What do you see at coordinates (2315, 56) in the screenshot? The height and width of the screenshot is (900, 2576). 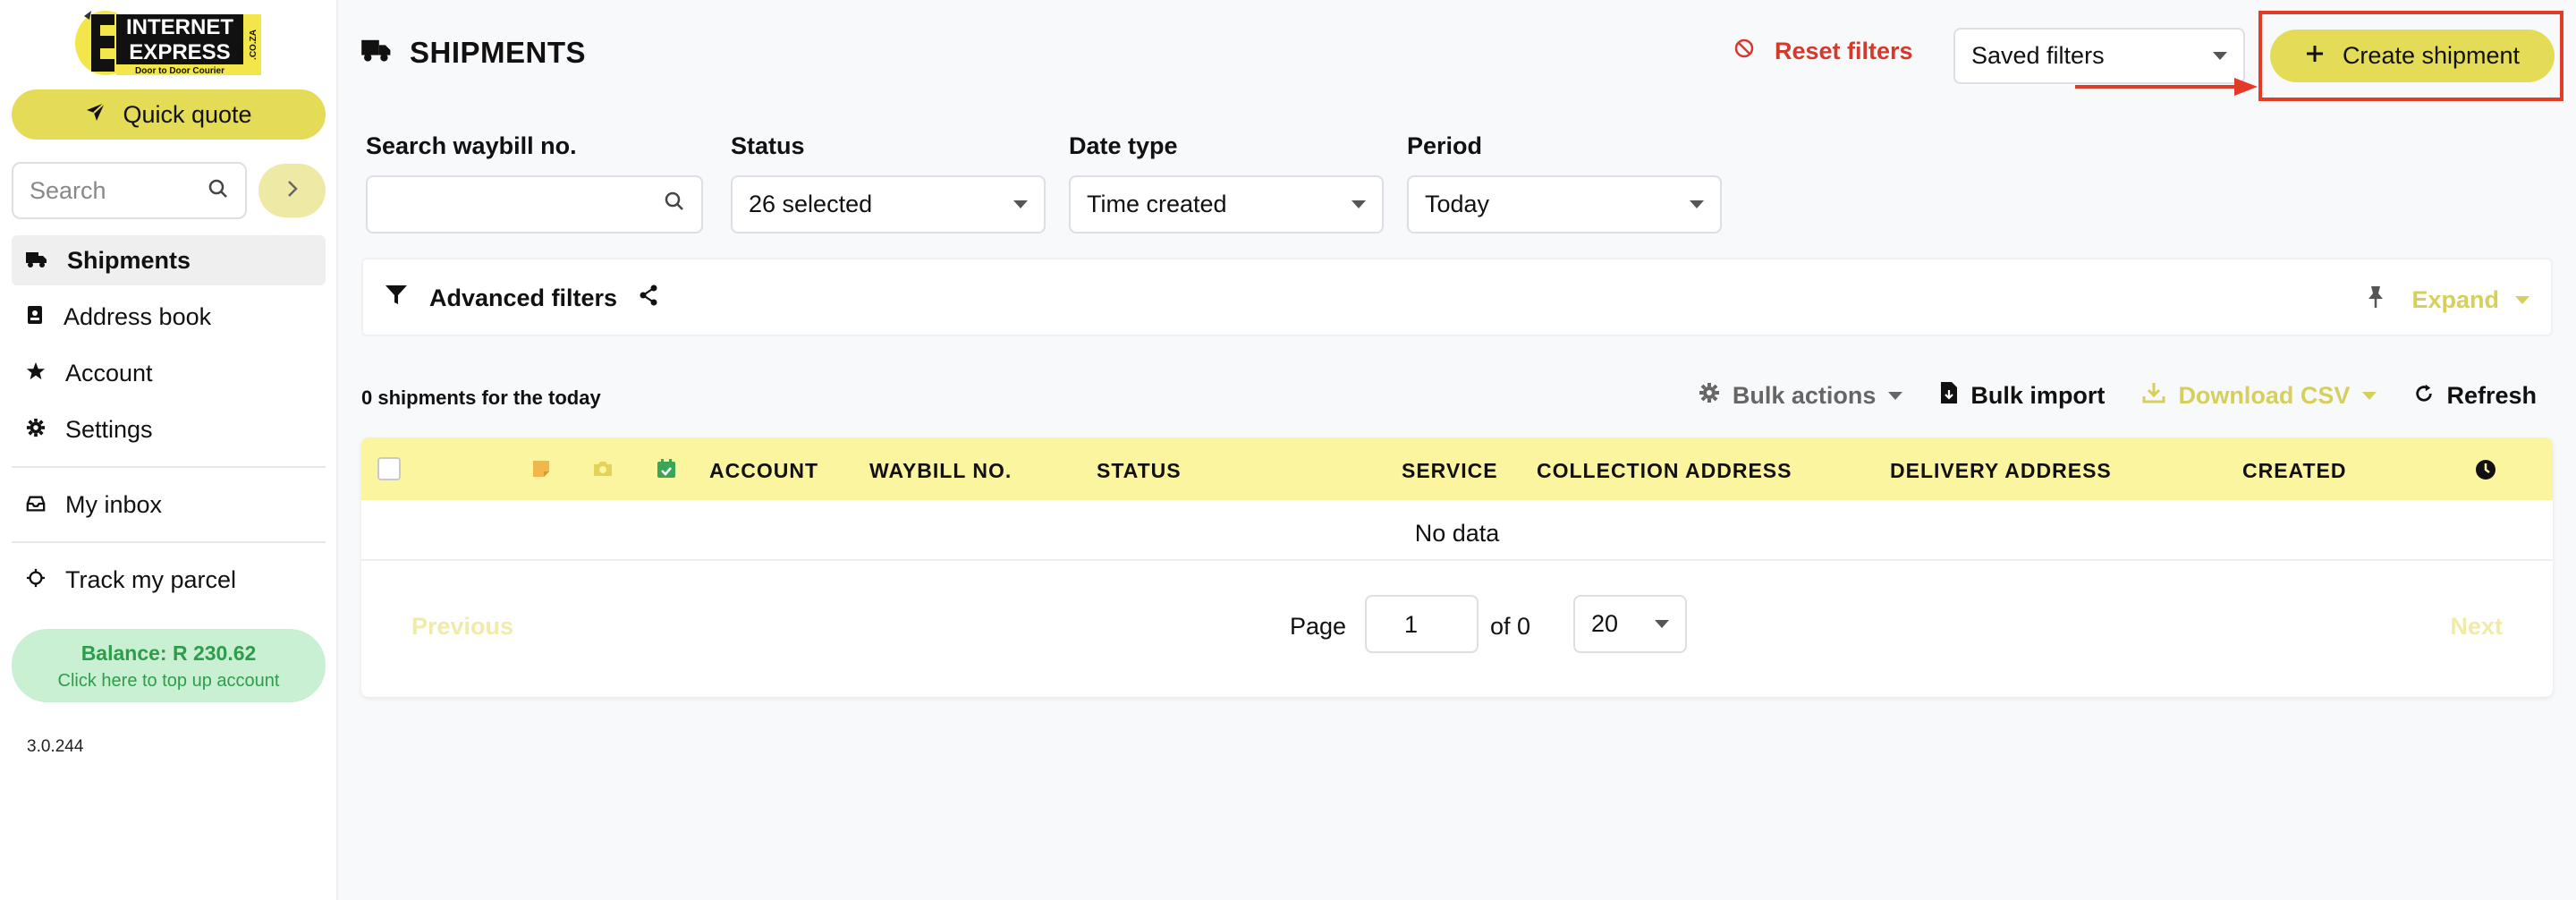 I see `plus-icon` at bounding box center [2315, 56].